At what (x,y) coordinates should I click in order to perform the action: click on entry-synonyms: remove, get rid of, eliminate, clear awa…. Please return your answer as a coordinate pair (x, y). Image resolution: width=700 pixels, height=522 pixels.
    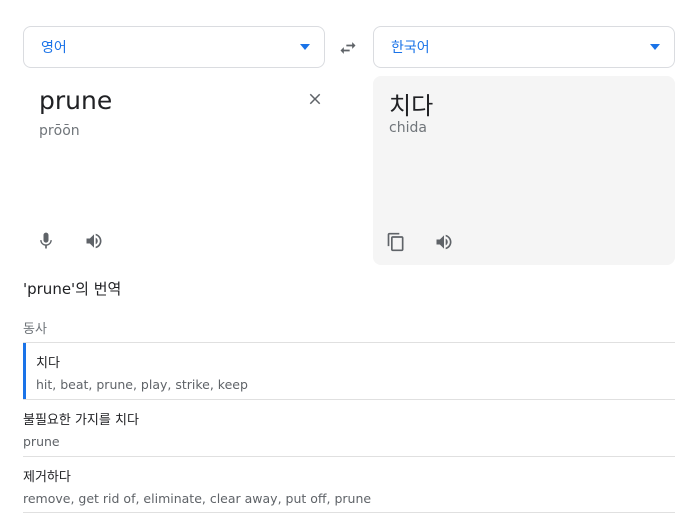
    Looking at the image, I should click on (197, 498).